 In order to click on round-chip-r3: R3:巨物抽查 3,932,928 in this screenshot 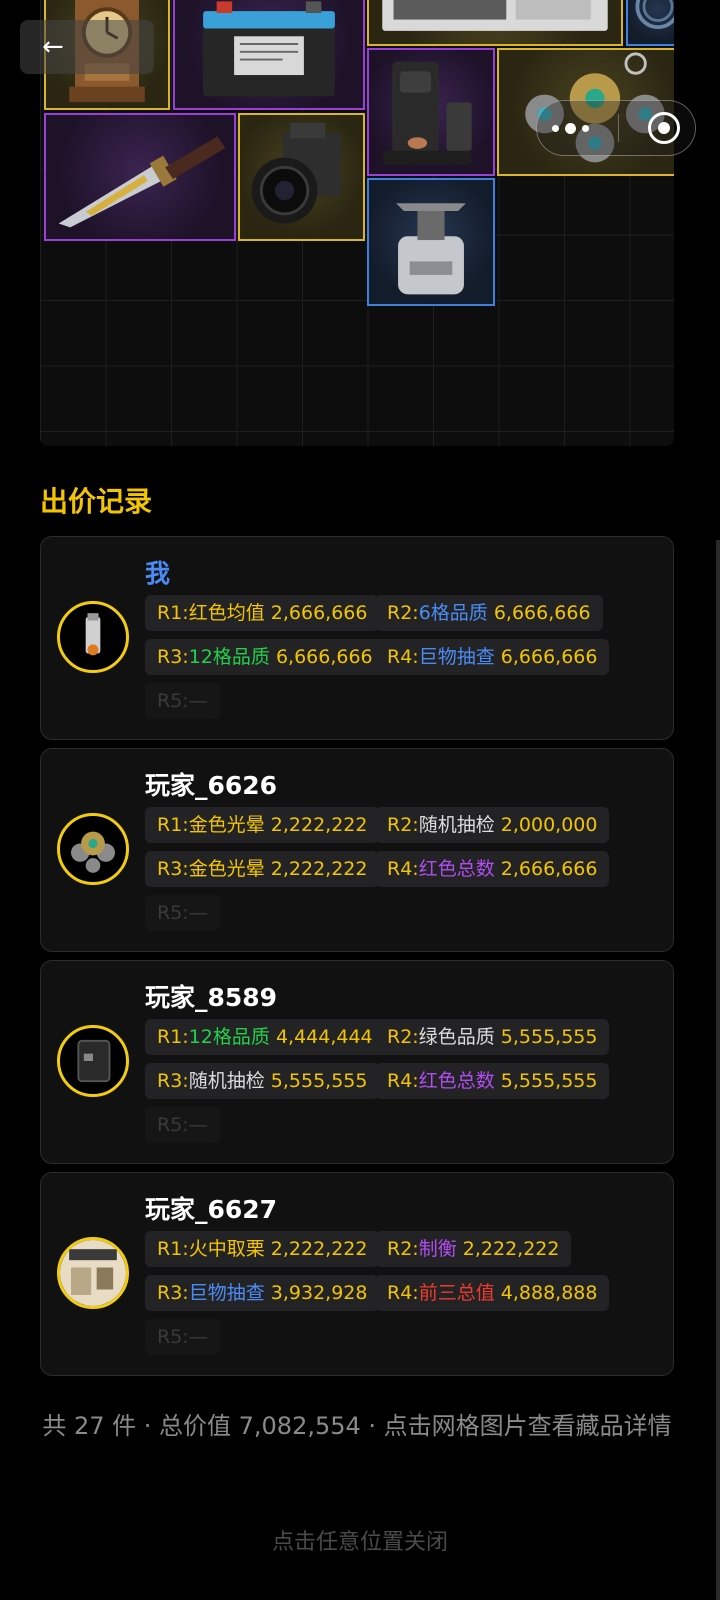, I will do `click(262, 1293)`.